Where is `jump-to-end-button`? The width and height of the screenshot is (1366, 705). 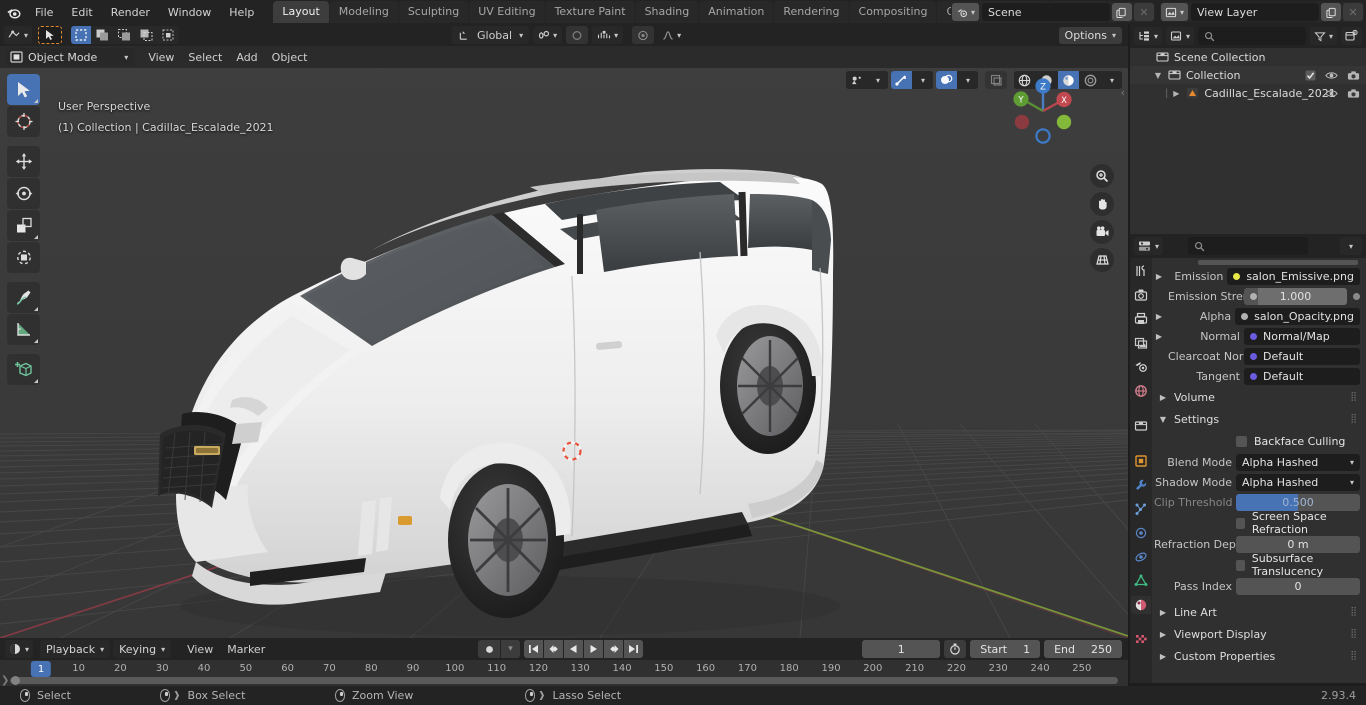 jump-to-end-button is located at coordinates (633, 649).